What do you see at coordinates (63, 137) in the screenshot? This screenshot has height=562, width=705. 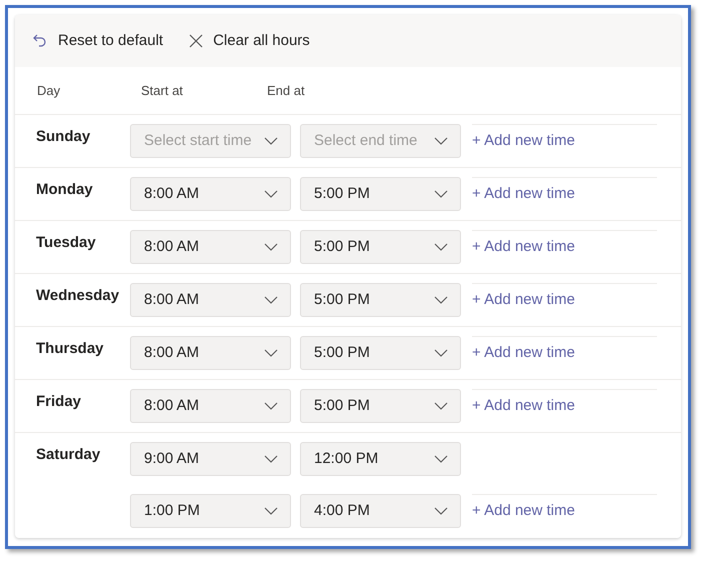 I see `day-label: Sunday` at bounding box center [63, 137].